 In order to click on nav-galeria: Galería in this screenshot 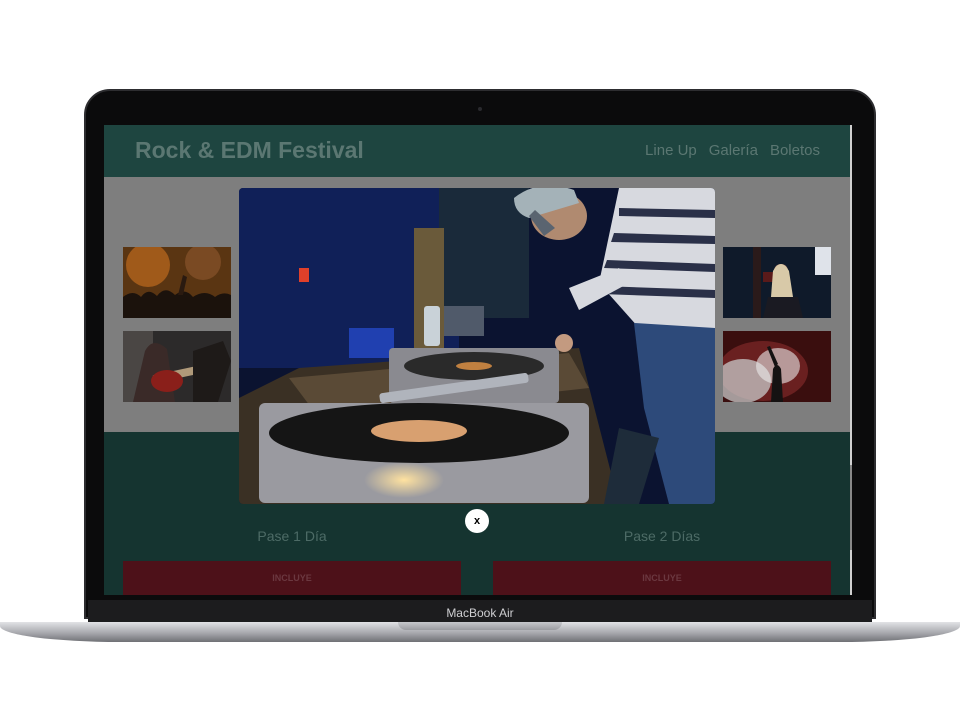, I will do `click(733, 150)`.